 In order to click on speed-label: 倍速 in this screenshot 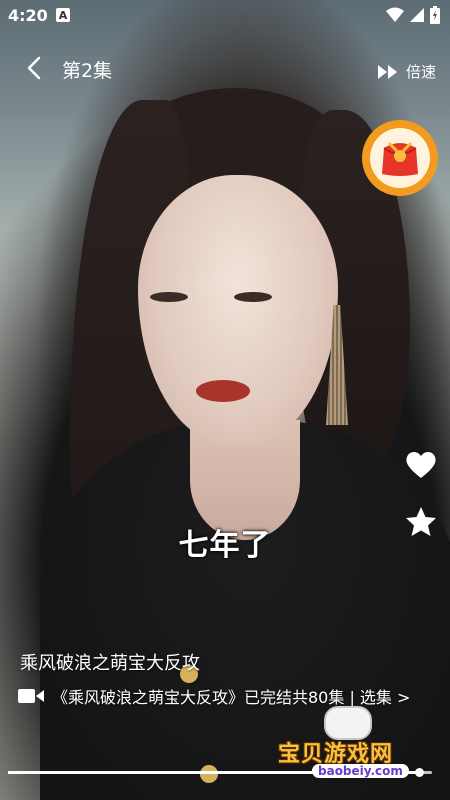, I will do `click(420, 72)`.